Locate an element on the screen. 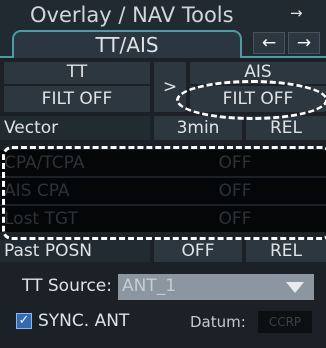  tab-tt-ais: TT/AIS is located at coordinates (127, 44).